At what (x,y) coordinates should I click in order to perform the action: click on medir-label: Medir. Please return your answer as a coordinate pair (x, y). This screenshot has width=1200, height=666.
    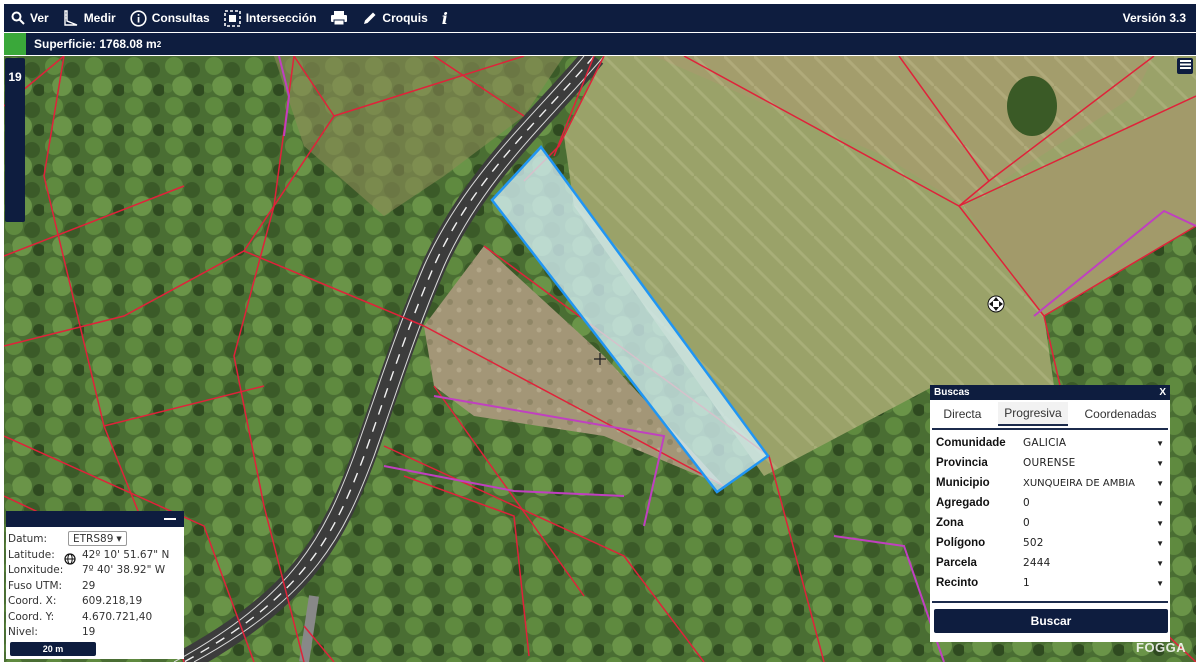
    Looking at the image, I should click on (99, 18).